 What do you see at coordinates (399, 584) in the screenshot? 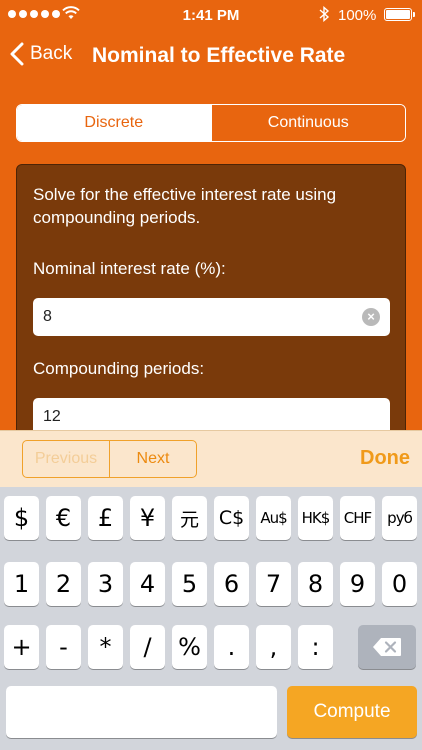
I see `key-0: 0` at bounding box center [399, 584].